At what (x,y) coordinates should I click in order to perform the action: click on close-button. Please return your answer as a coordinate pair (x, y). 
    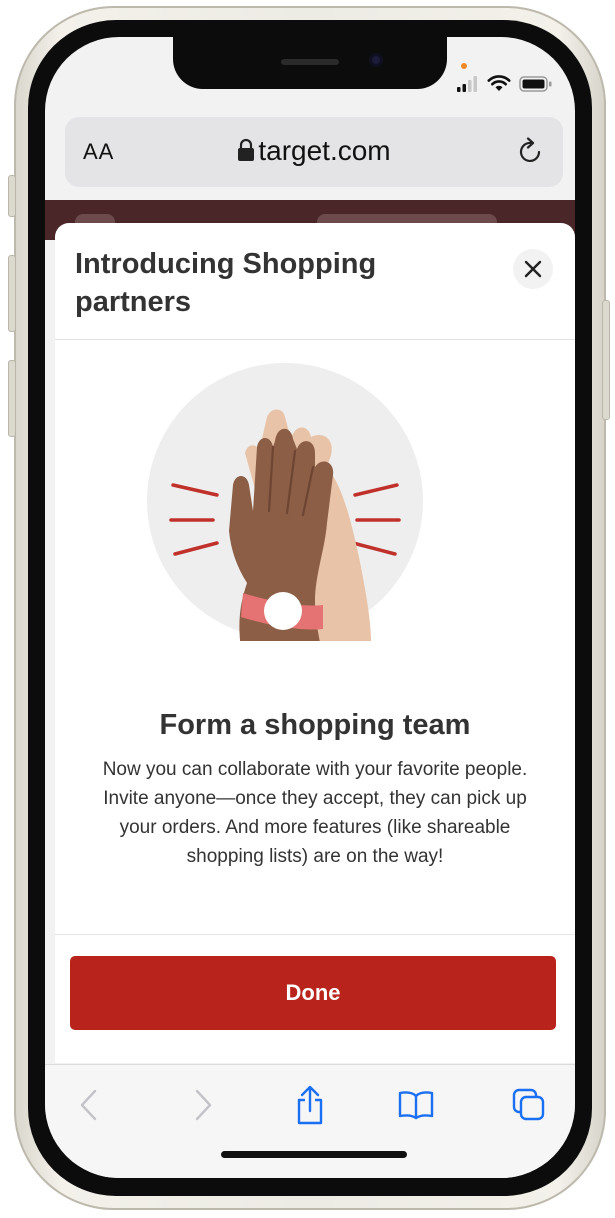
    Looking at the image, I should click on (533, 269).